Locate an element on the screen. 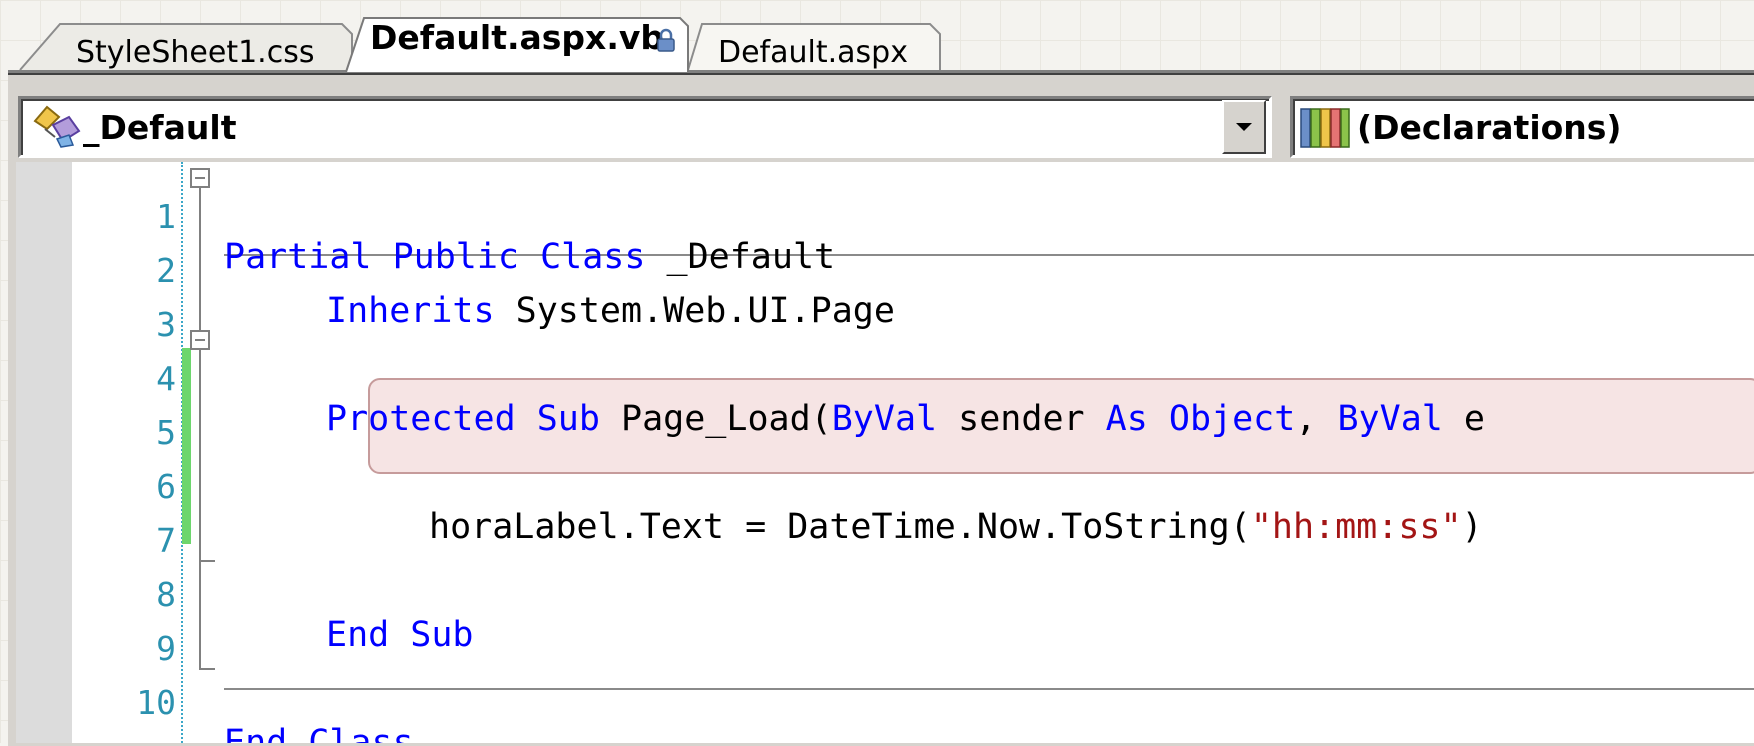 The height and width of the screenshot is (746, 1754). chevron-down-icon is located at coordinates (1244, 127).